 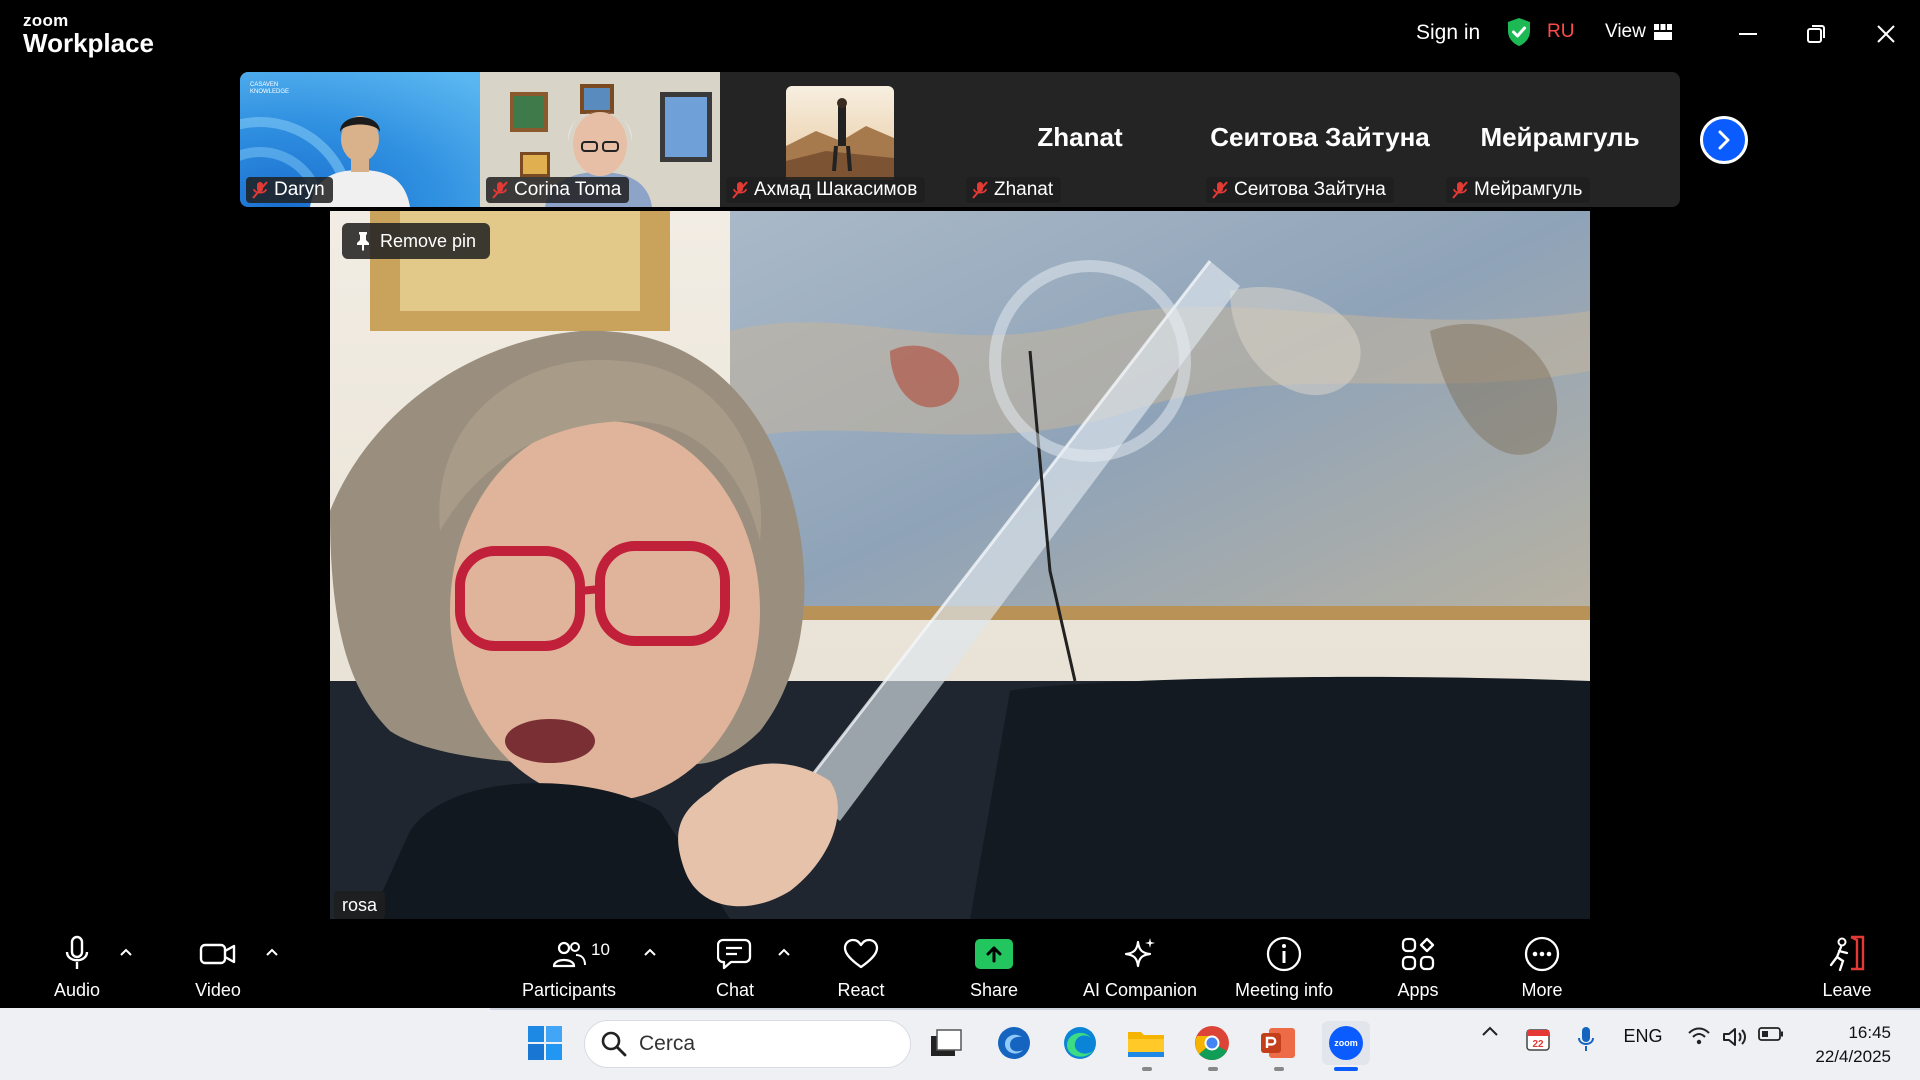 I want to click on participant-tile-akhmad: Ахмад Шакасимов, so click(x=840, y=139).